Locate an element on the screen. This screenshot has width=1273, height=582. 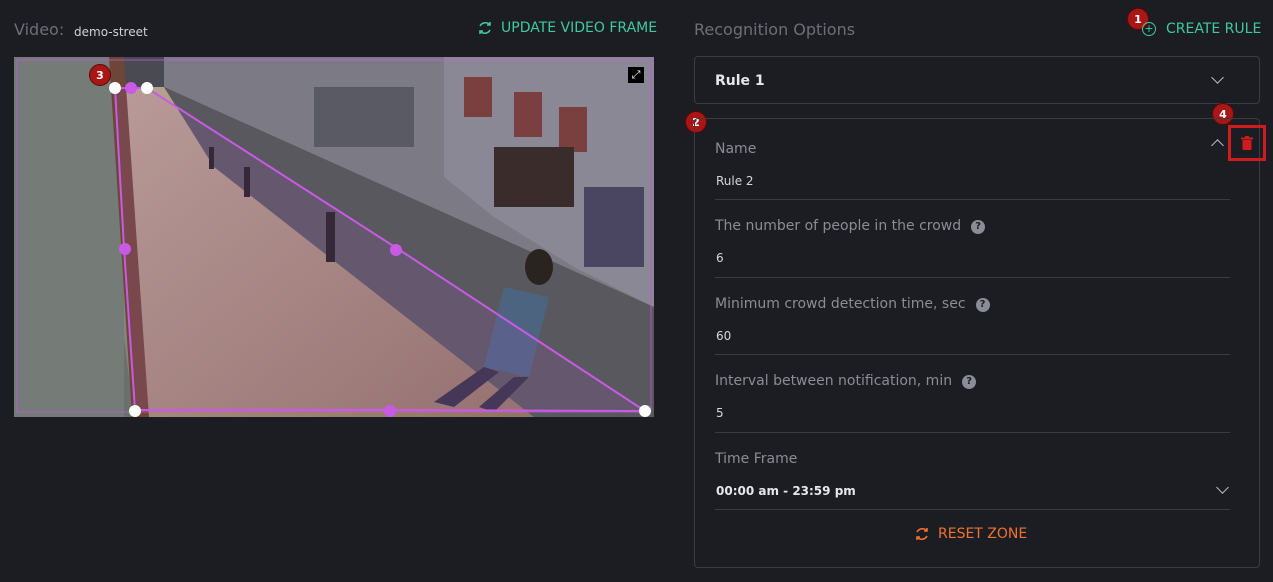
notification-interval-label-text: Interval between notification, min is located at coordinates (834, 381).